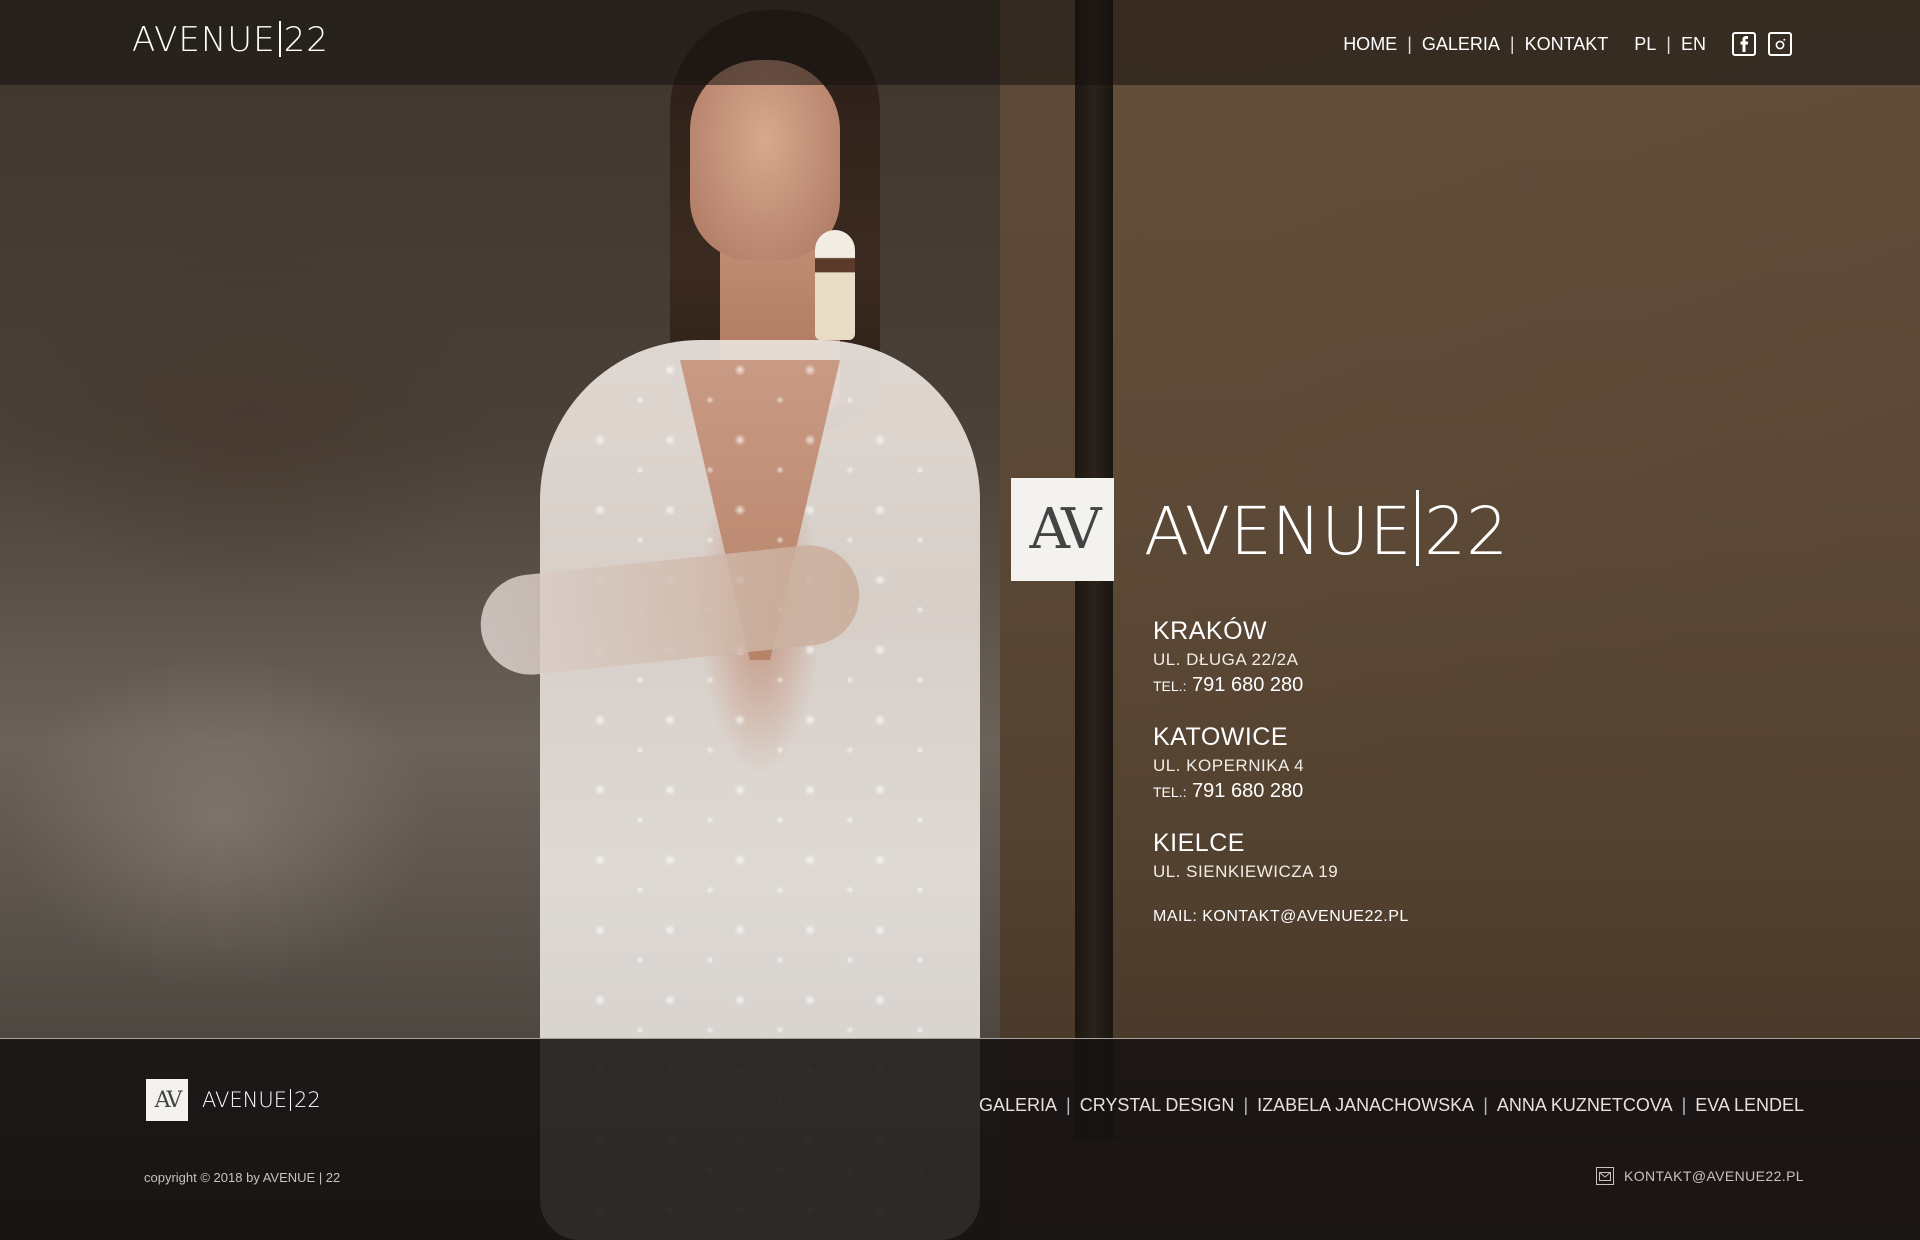 The image size is (1920, 1240). Describe the element at coordinates (279, 39) in the screenshot. I see `logo-separator` at that location.